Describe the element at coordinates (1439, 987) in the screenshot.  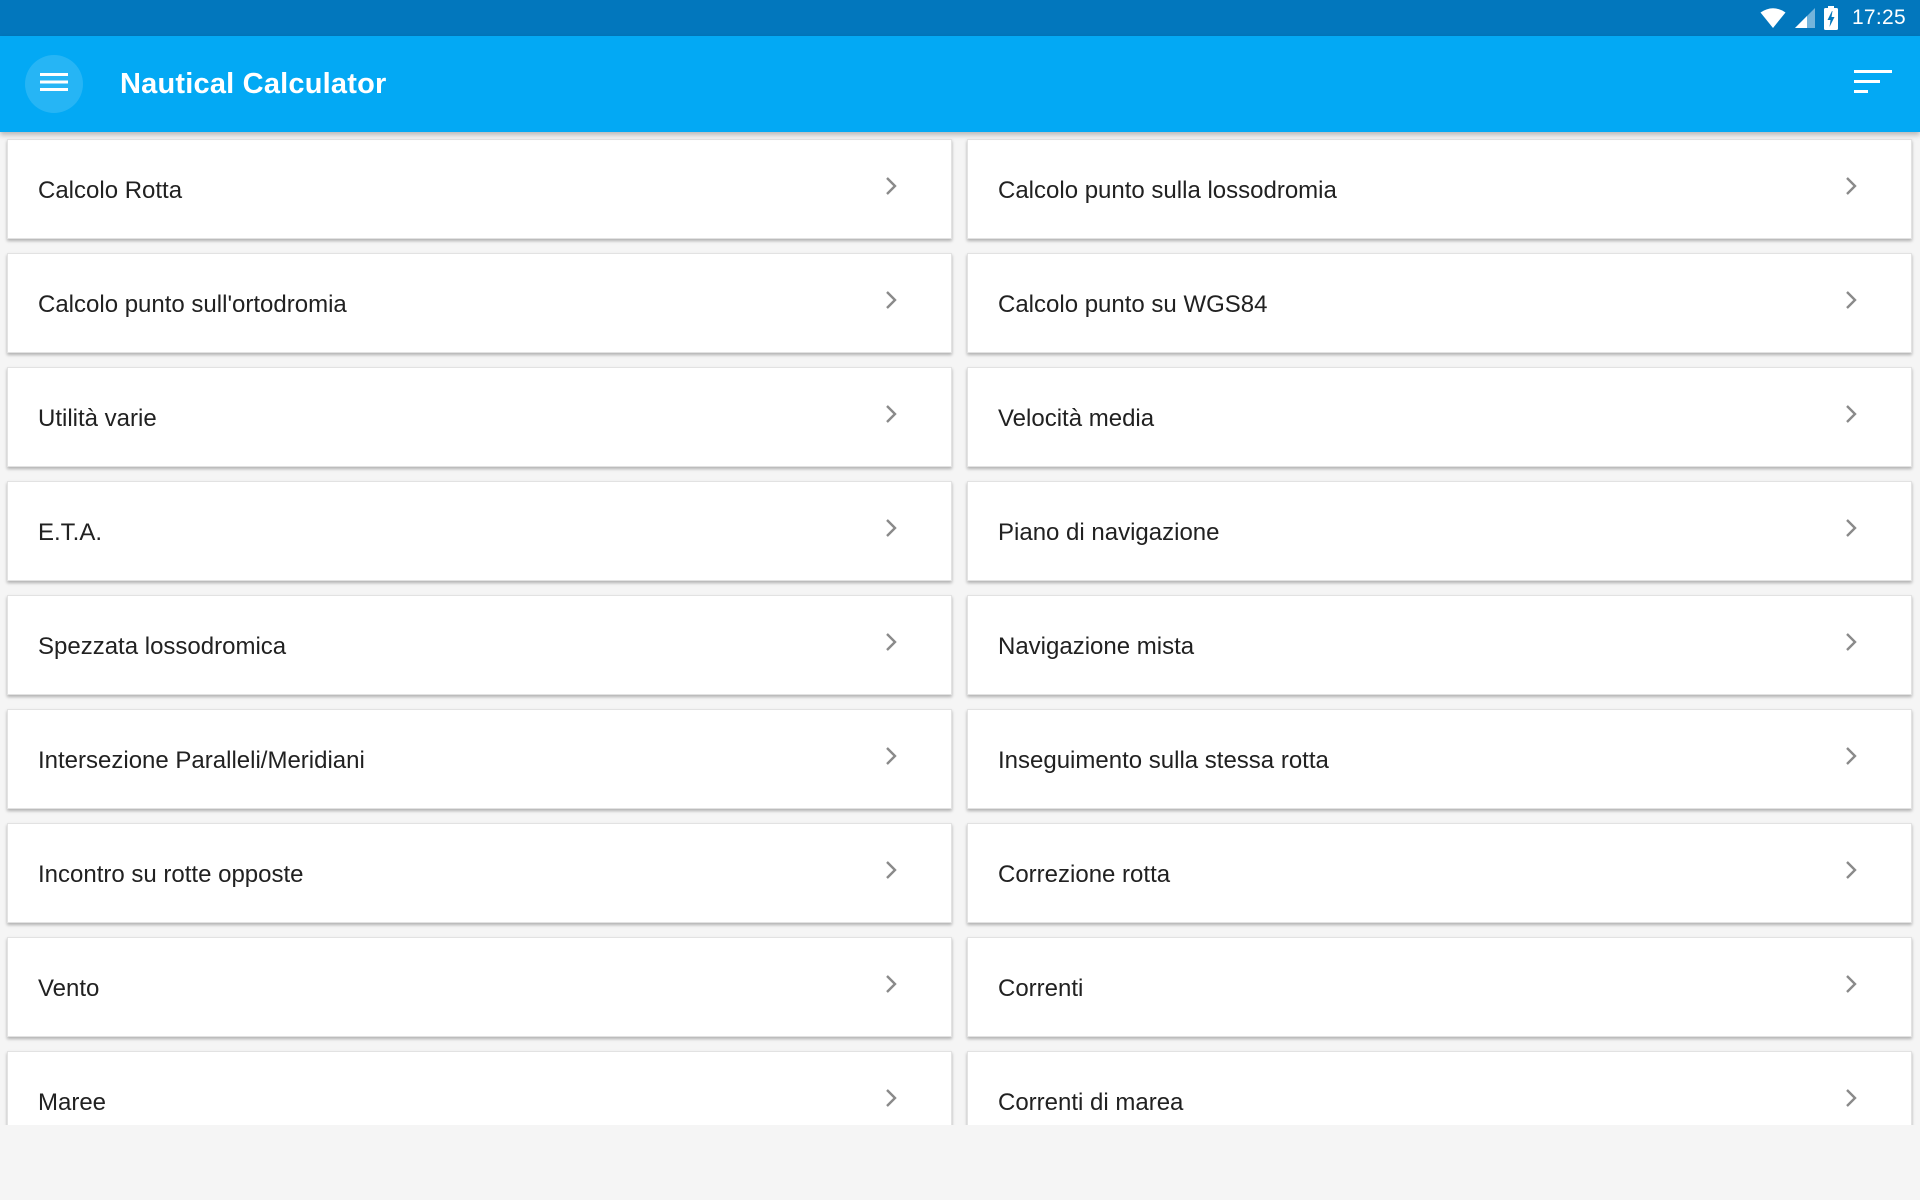
I see `menu-item-correnti: Correnti` at that location.